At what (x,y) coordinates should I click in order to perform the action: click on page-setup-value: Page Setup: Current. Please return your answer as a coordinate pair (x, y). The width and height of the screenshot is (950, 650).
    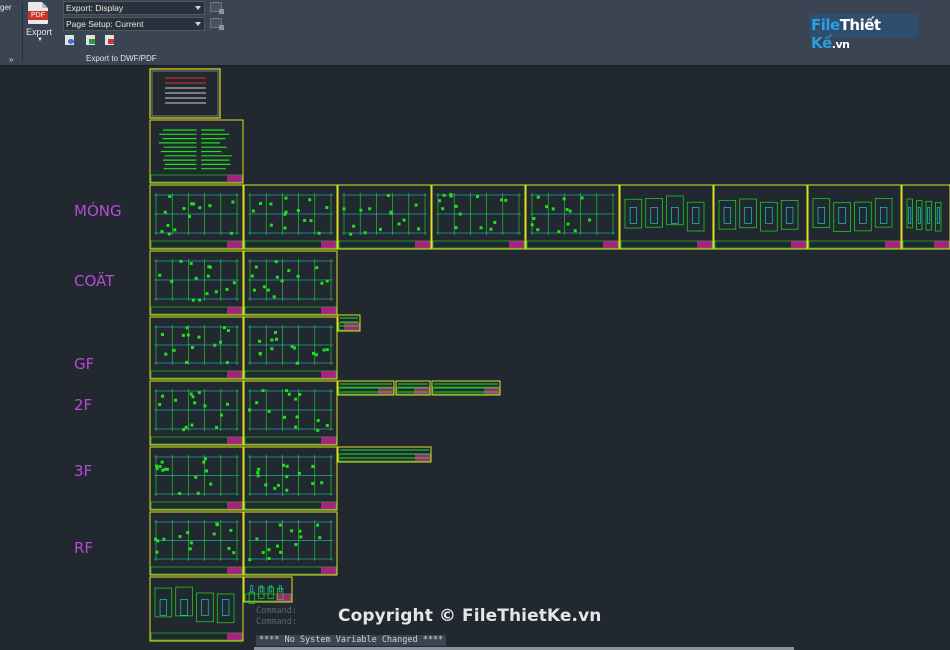
    Looking at the image, I should click on (105, 24).